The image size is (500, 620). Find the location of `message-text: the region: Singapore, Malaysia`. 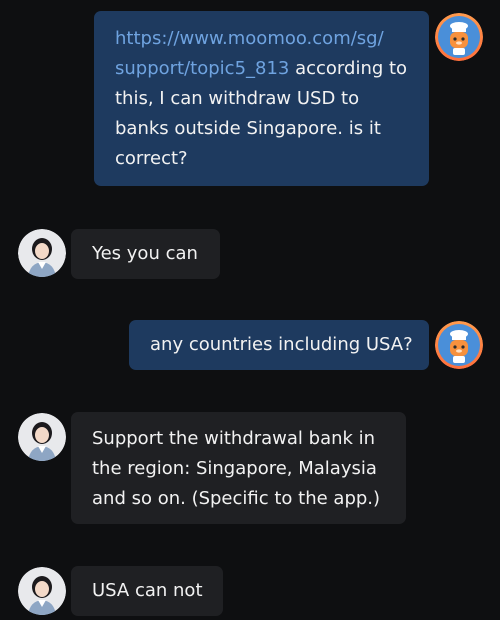

message-text: the region: Singapore, Malaysia is located at coordinates (234, 468).